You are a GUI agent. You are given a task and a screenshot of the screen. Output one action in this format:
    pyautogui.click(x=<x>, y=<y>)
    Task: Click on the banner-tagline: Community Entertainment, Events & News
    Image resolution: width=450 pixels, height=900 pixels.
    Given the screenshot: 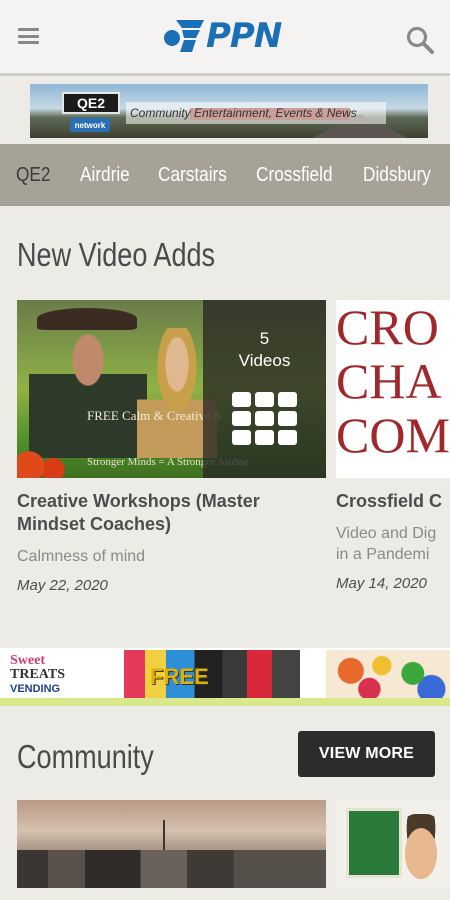 What is the action you would take?
    pyautogui.click(x=256, y=113)
    